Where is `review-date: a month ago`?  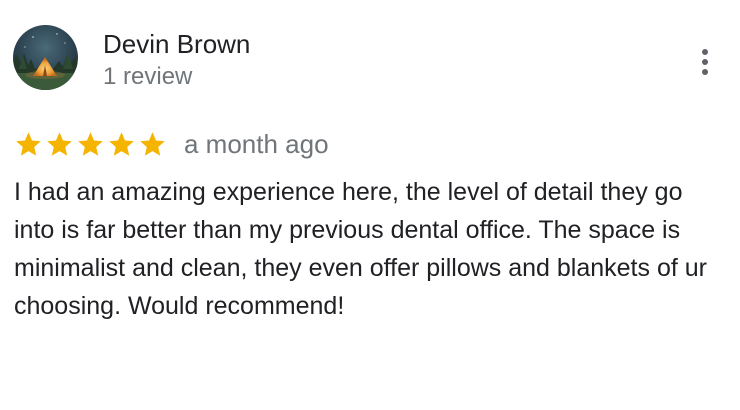
review-date: a month ago is located at coordinates (256, 144).